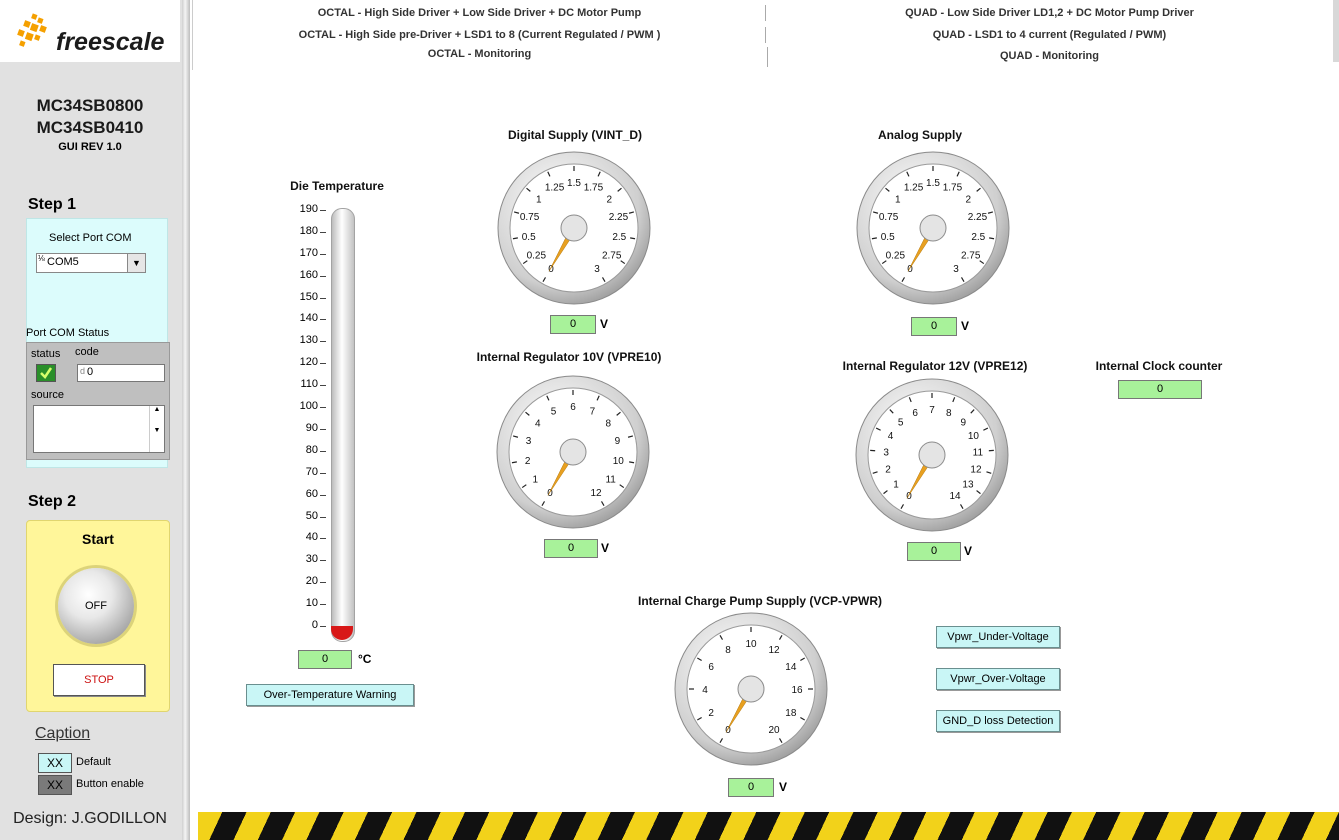 The height and width of the screenshot is (840, 1339). I want to click on thermo-tick-label: 170, so click(308, 252).